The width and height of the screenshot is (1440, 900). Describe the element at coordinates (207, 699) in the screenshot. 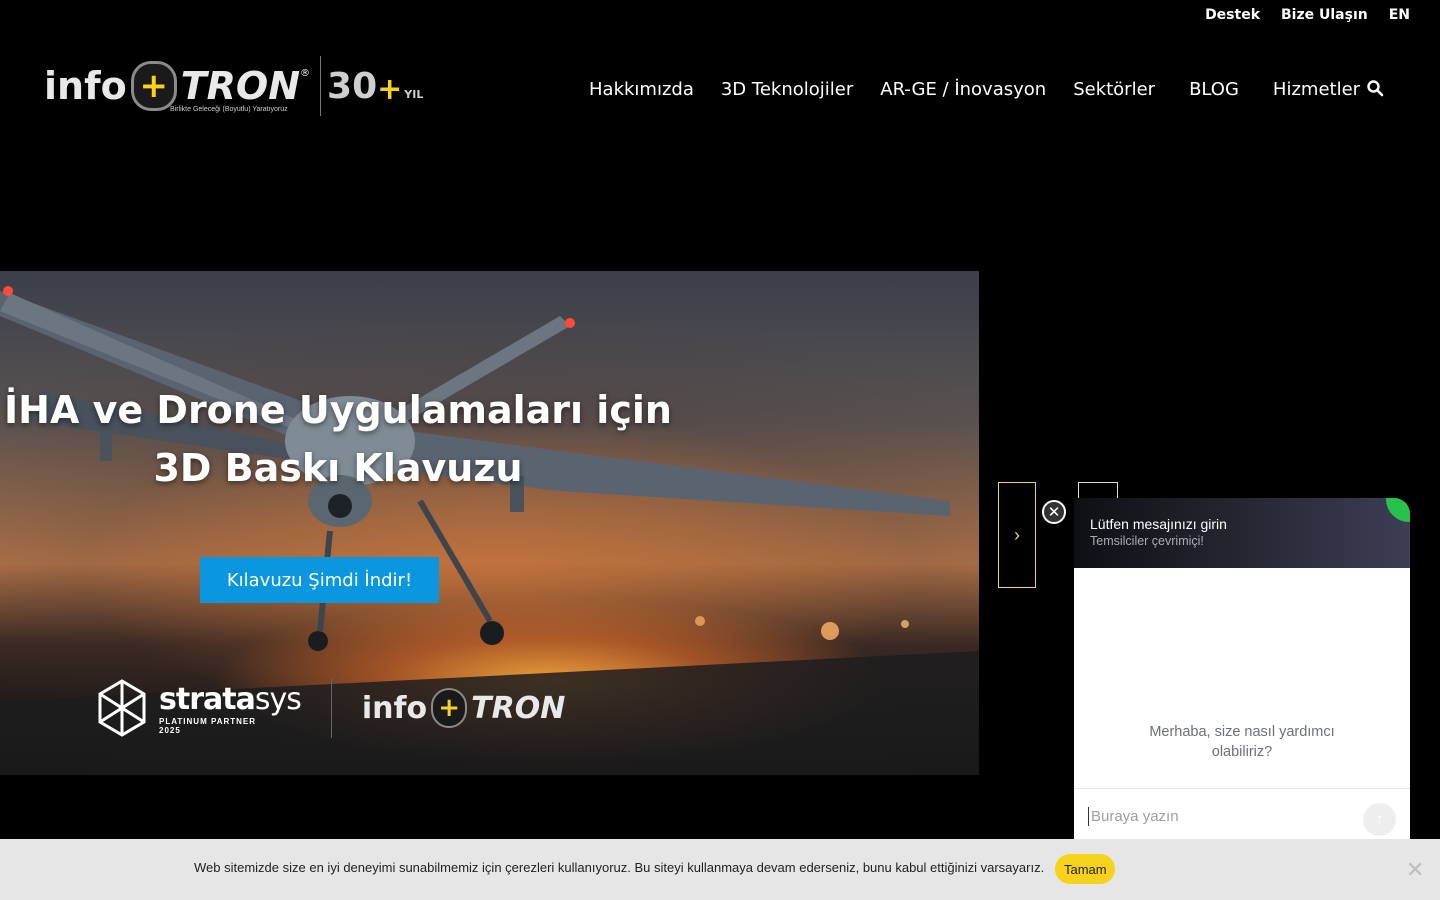

I see `stratasys-bold: strata` at that location.